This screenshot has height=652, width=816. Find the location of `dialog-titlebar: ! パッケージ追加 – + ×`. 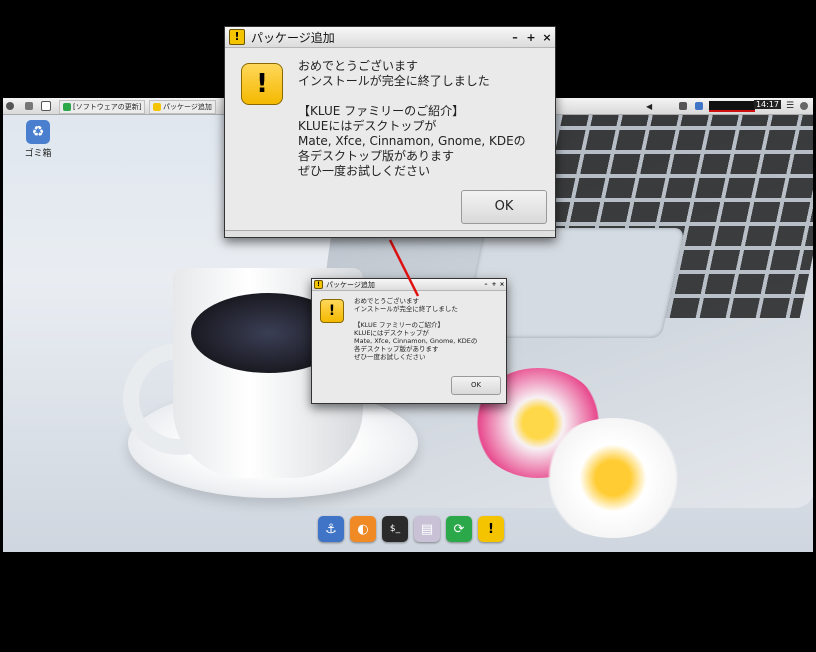

dialog-titlebar: ! パッケージ追加 – + × is located at coordinates (390, 37).